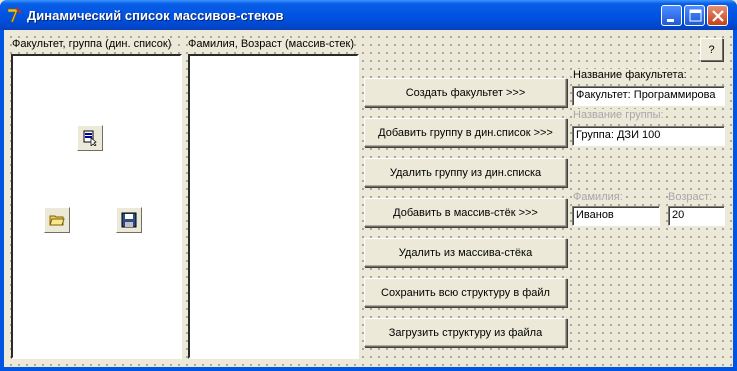 This screenshot has width=737, height=371. I want to click on save-dialog-icon, so click(129, 220).